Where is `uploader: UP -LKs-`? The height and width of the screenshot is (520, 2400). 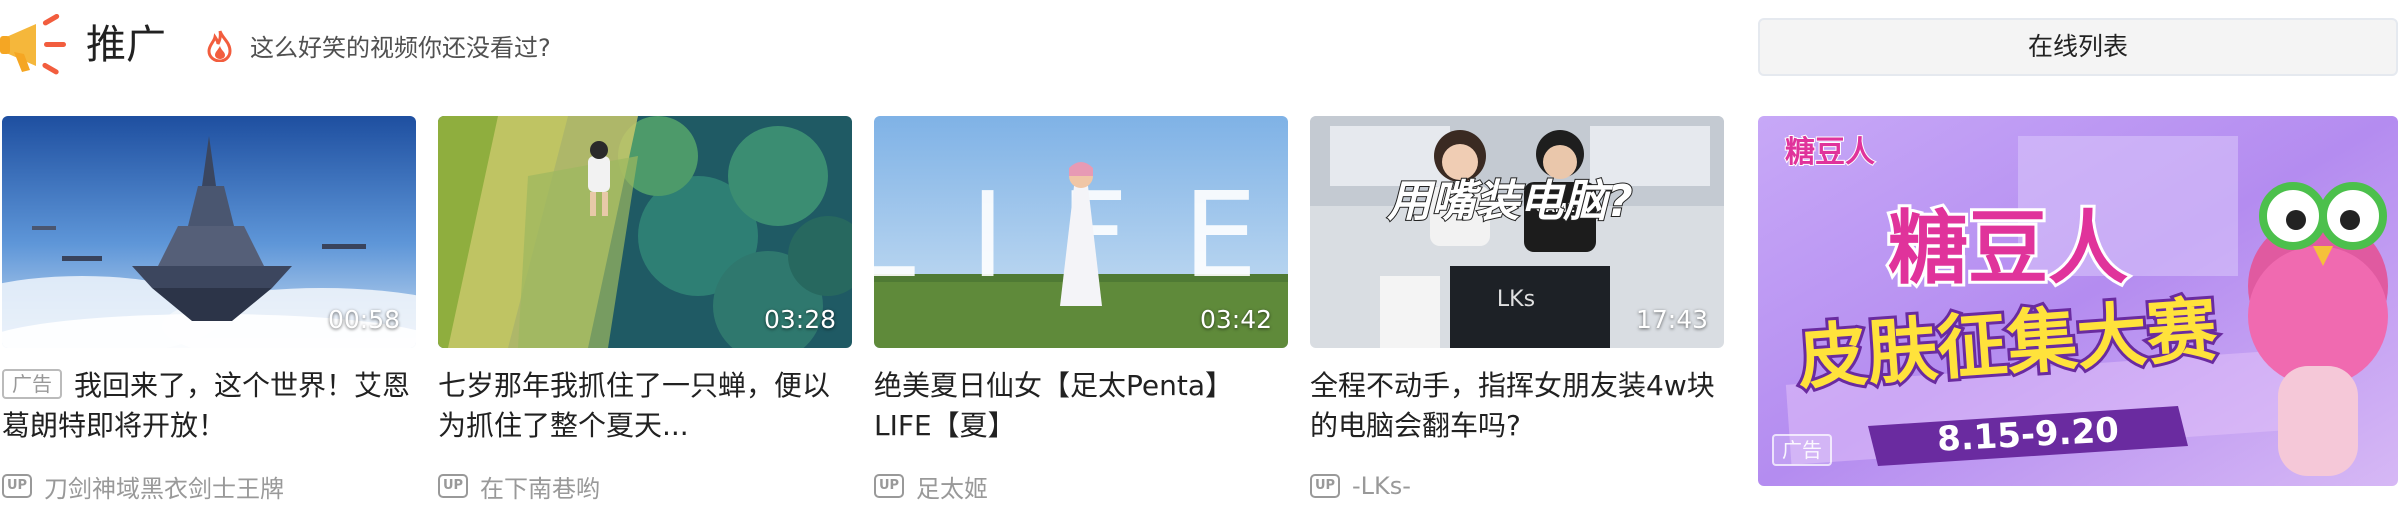 uploader: UP -LKs- is located at coordinates (1360, 486).